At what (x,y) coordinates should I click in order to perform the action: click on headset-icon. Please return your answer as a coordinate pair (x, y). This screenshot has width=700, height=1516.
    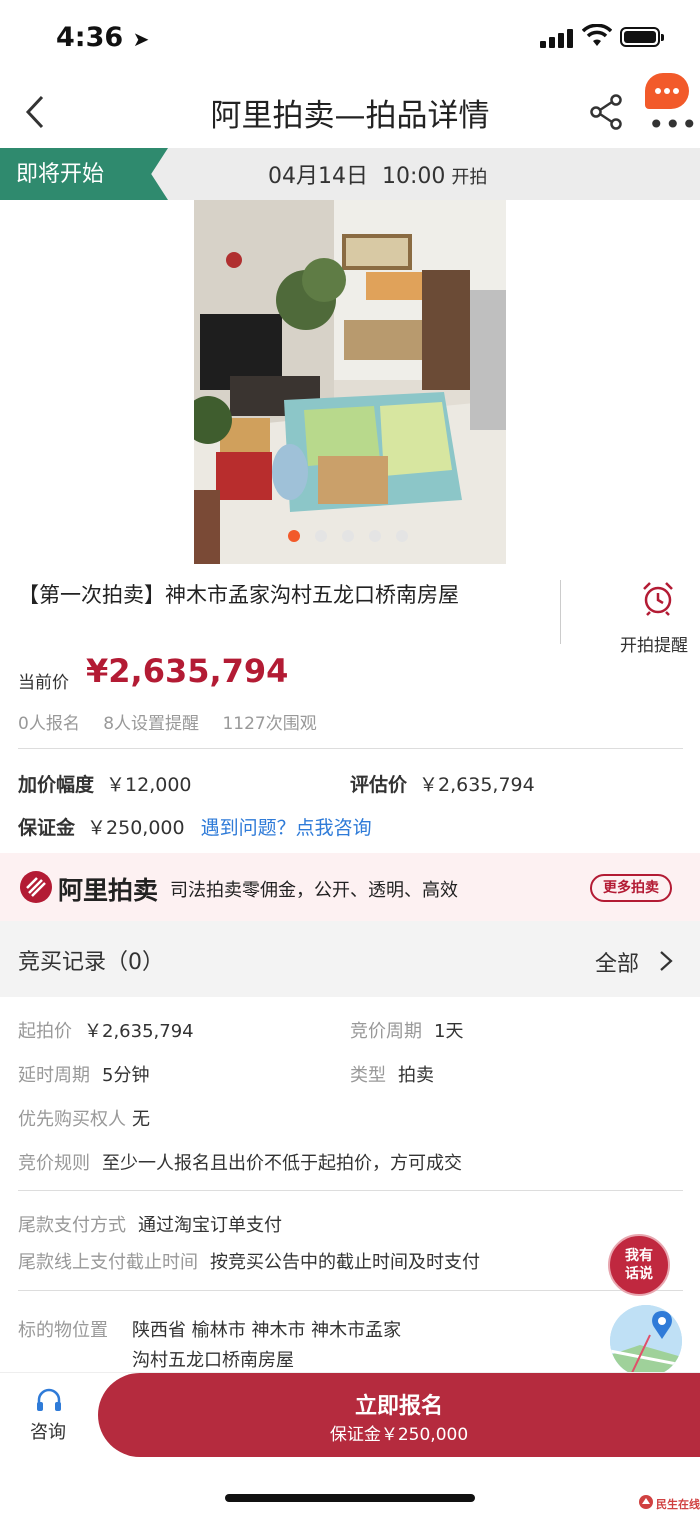
    Looking at the image, I should click on (49, 1401).